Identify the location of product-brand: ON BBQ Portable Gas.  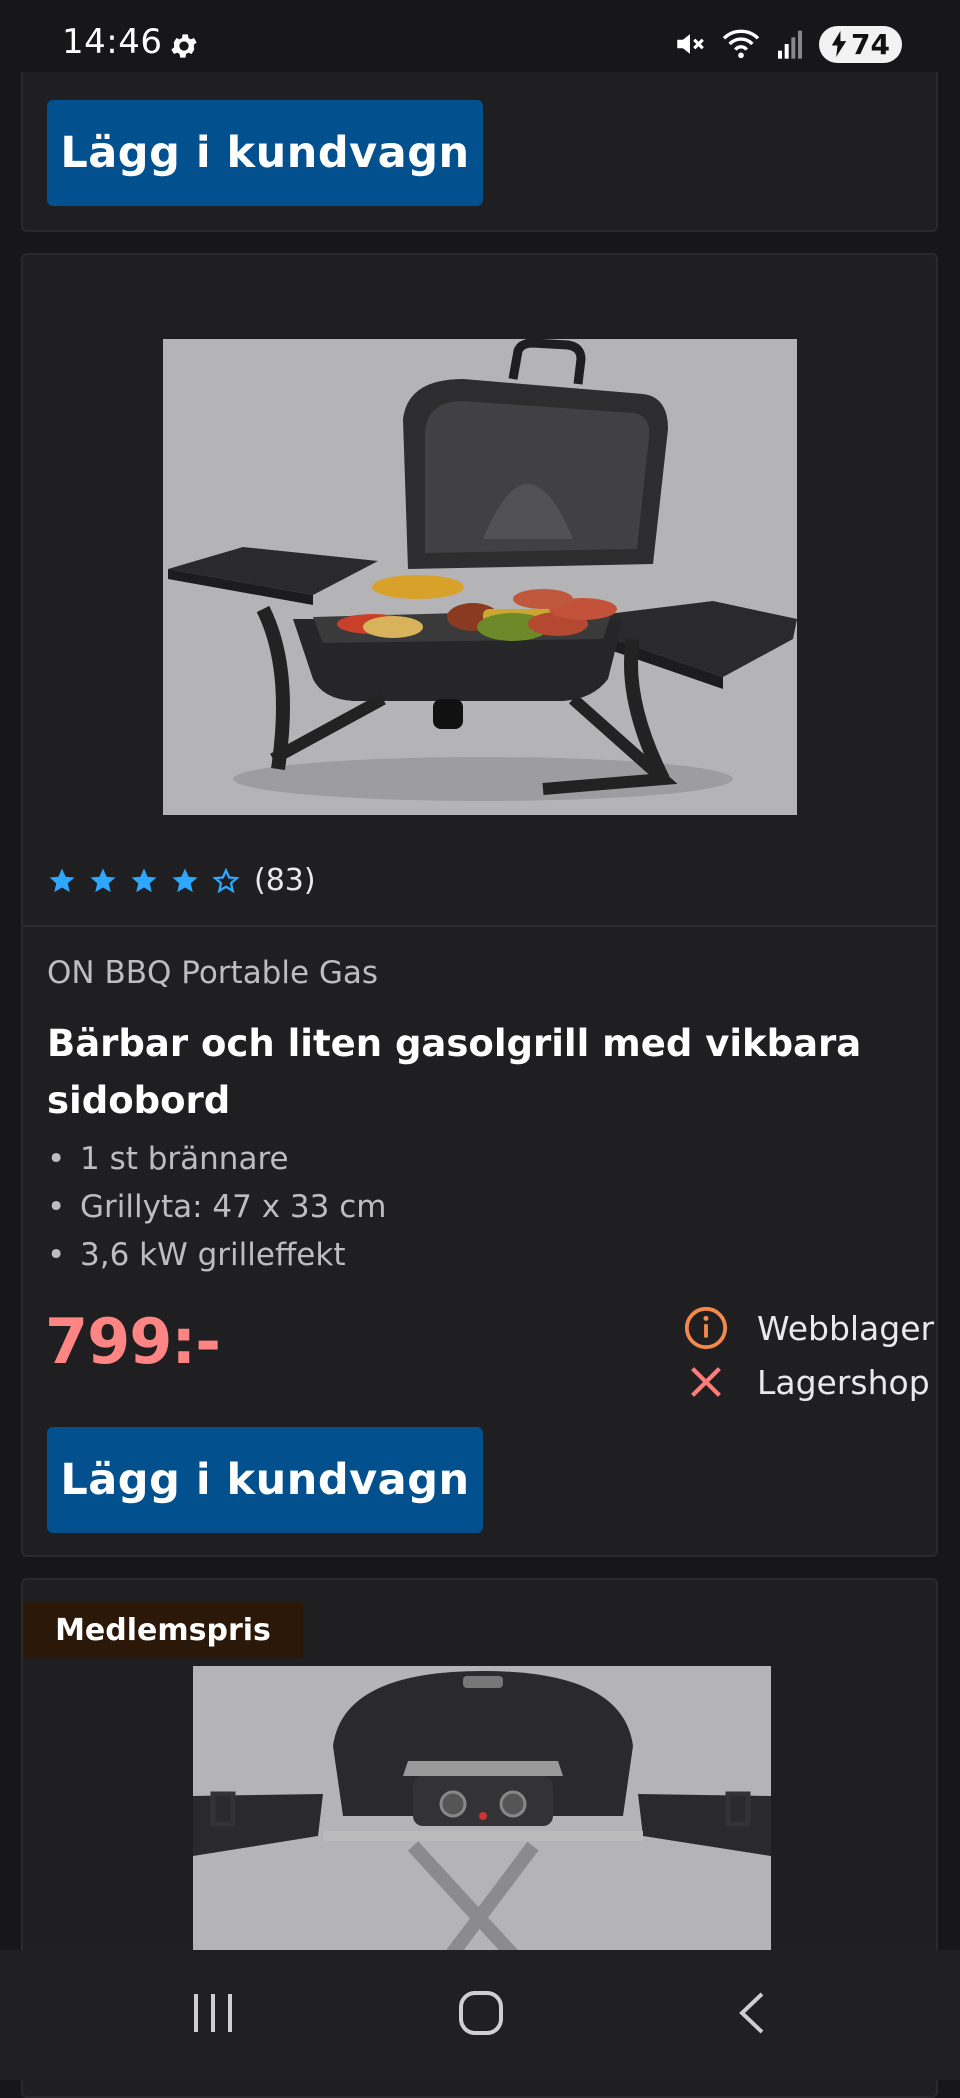
(213, 973).